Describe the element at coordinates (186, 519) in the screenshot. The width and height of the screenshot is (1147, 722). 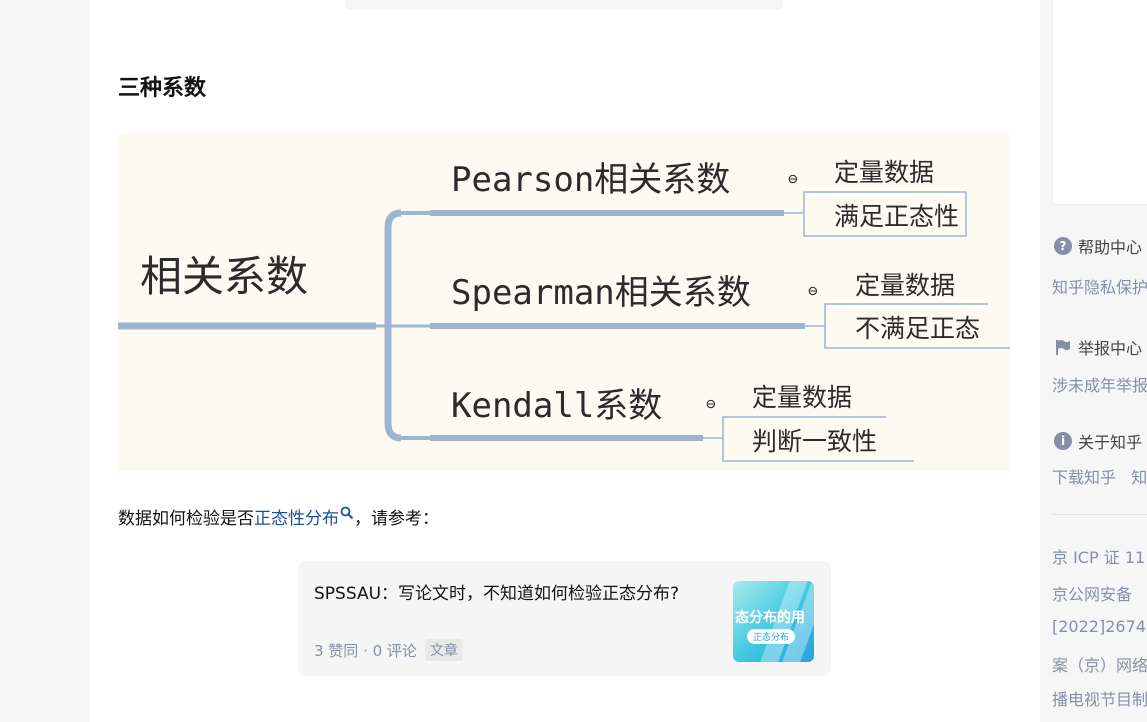
I see `paragraph-text-before: 数据如何检验是否` at that location.